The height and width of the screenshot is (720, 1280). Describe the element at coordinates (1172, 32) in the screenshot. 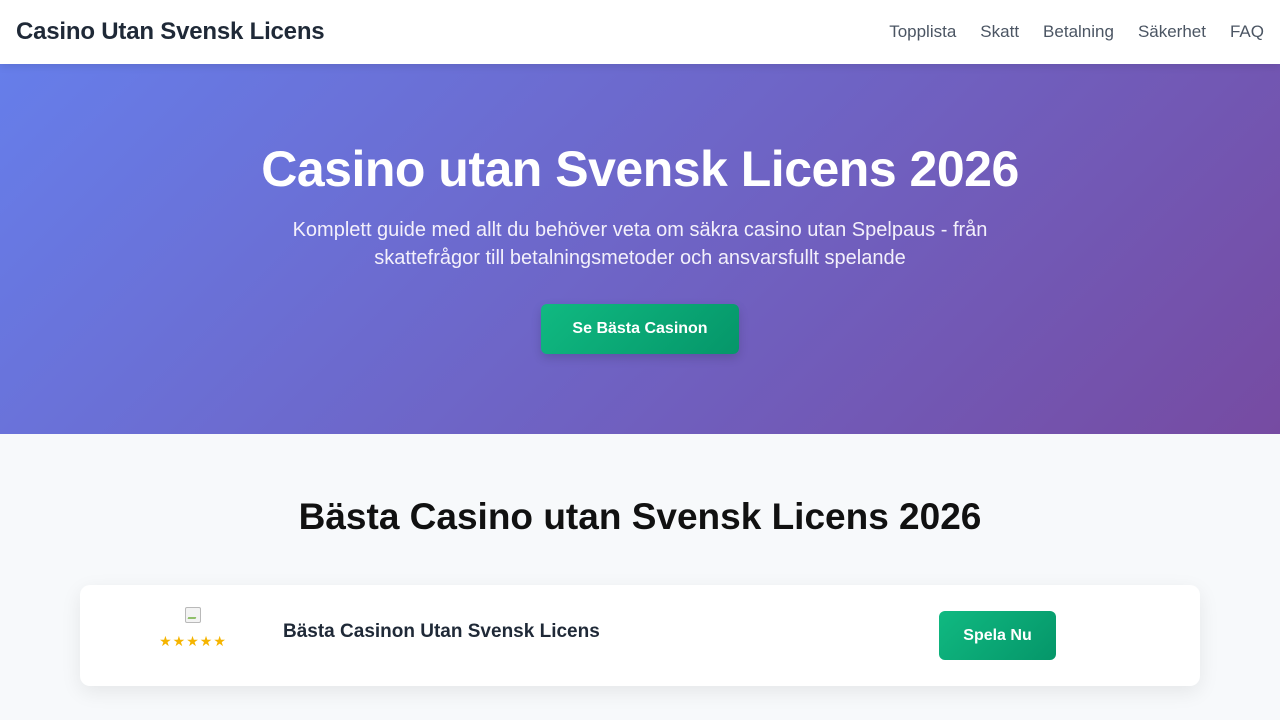

I see `nav-link-sakerhet: Säkerhet` at that location.